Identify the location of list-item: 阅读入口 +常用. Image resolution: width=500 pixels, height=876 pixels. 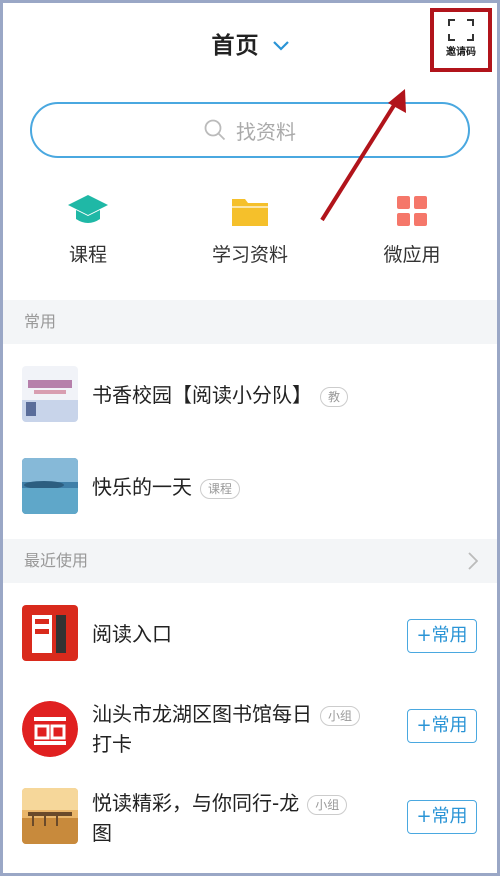
(250, 633).